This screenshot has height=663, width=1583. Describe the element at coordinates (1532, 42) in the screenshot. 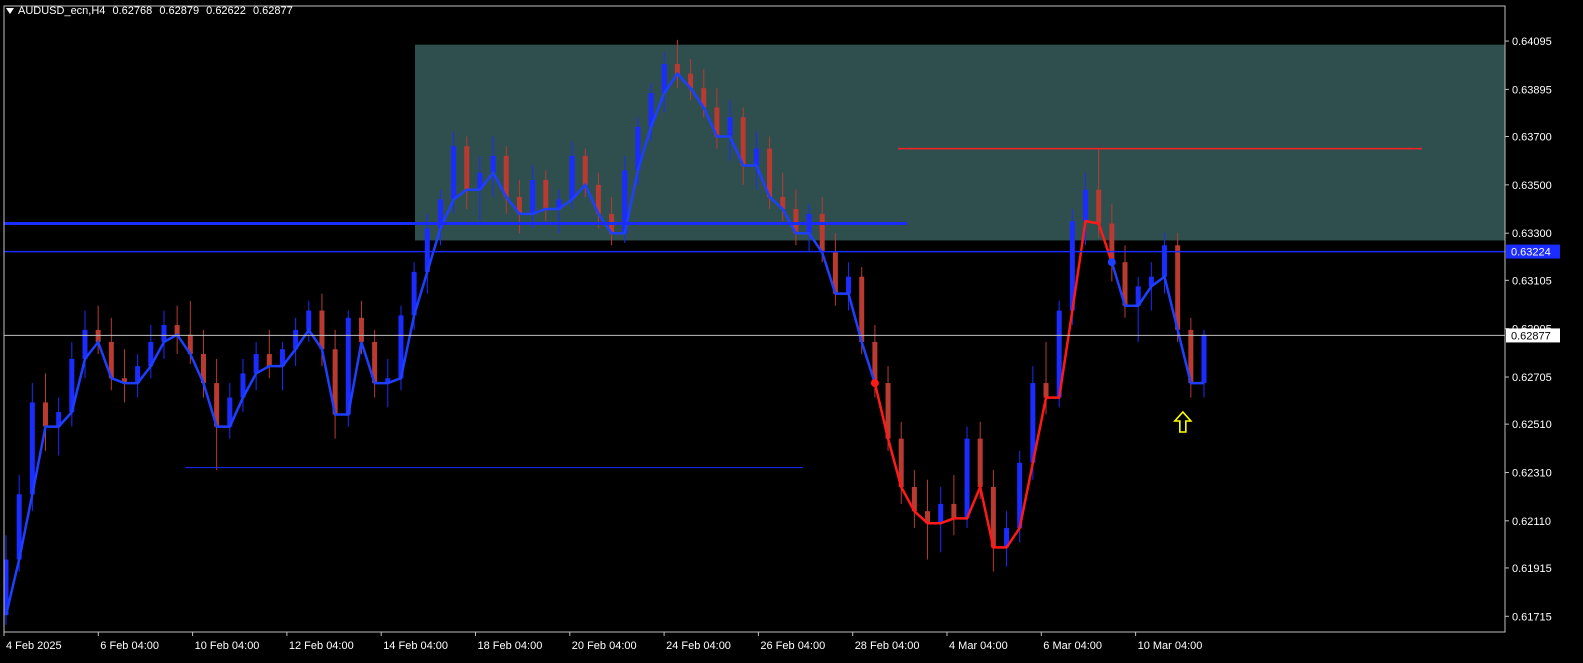

I see `y-tick-label: 0.64095` at that location.